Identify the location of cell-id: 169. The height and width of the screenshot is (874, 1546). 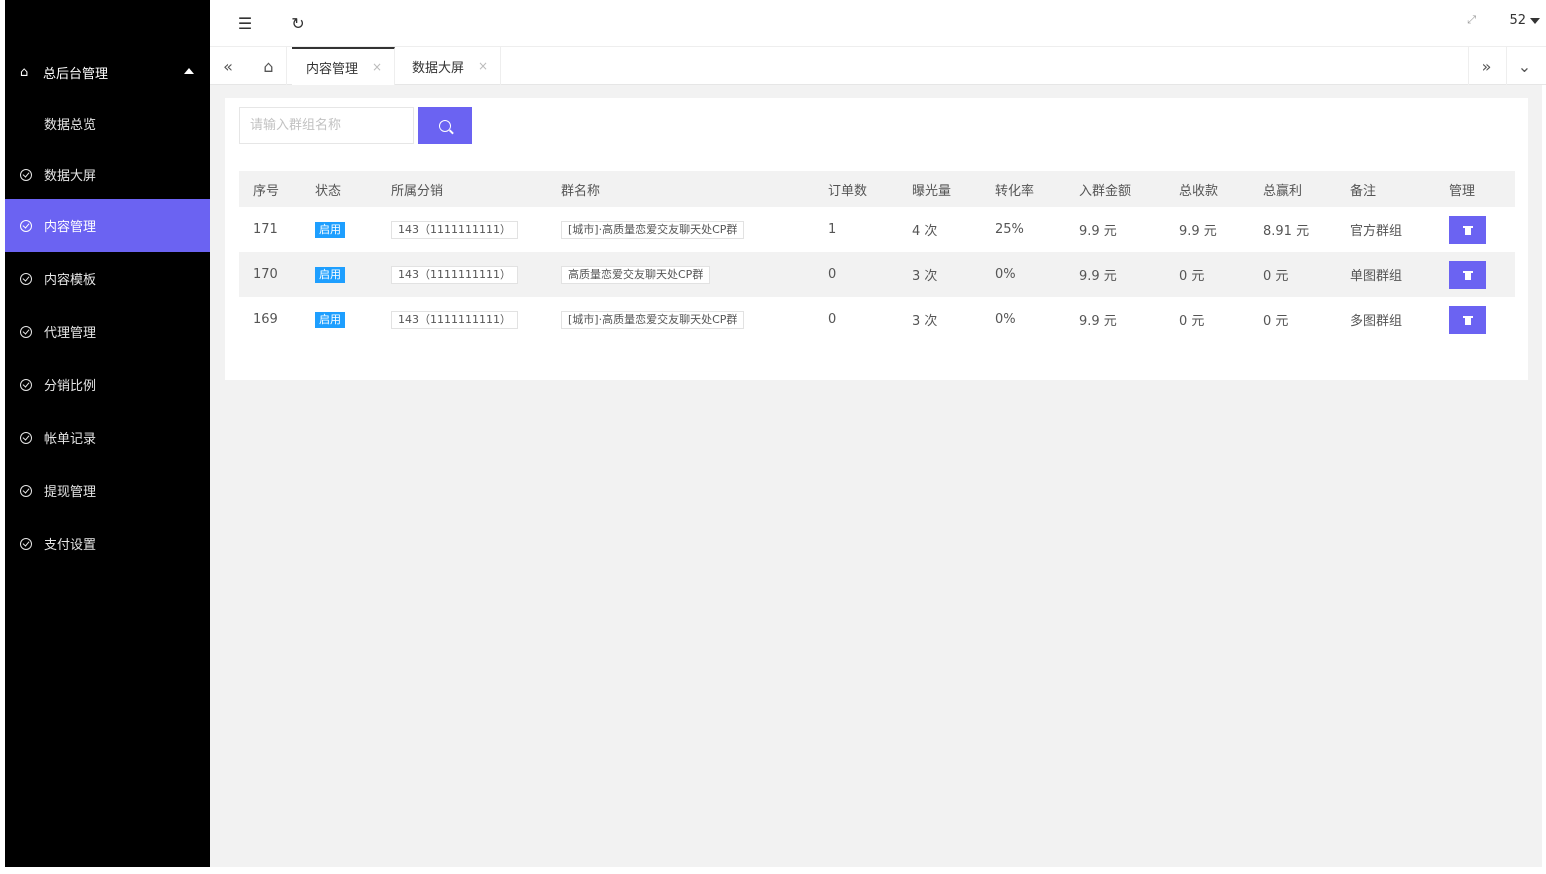
(265, 319).